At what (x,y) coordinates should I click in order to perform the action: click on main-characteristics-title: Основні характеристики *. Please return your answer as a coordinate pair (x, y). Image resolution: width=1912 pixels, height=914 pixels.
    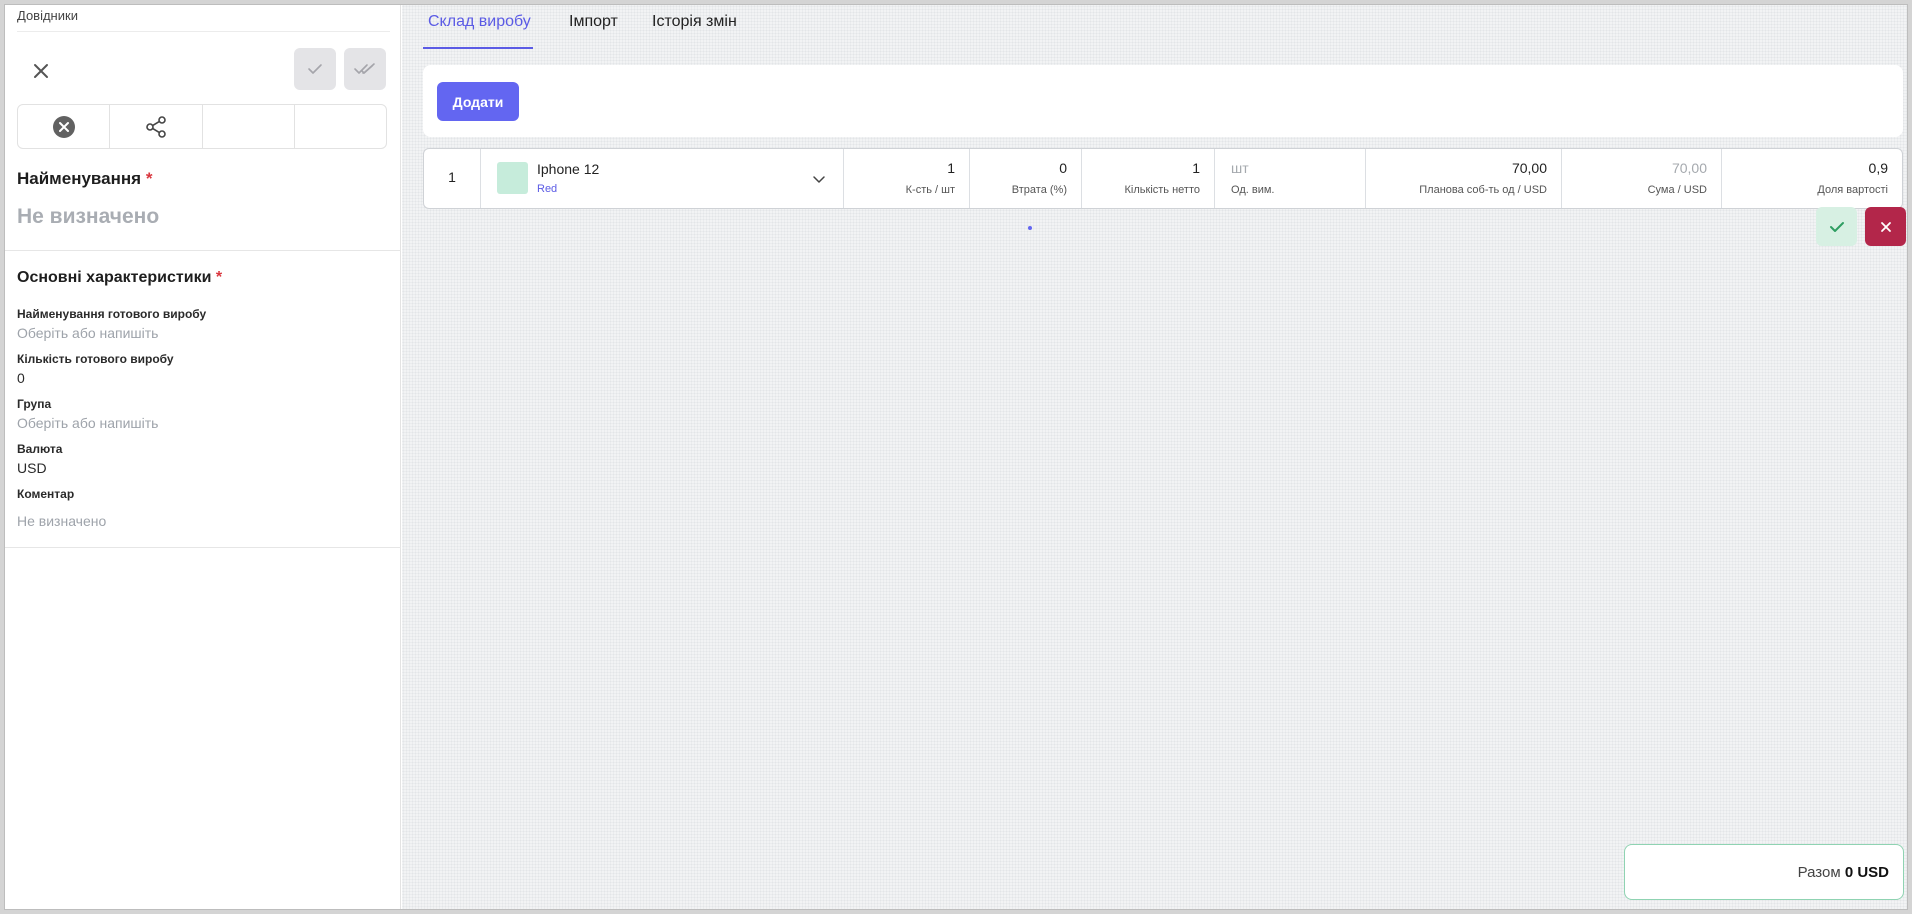
    Looking at the image, I should click on (119, 278).